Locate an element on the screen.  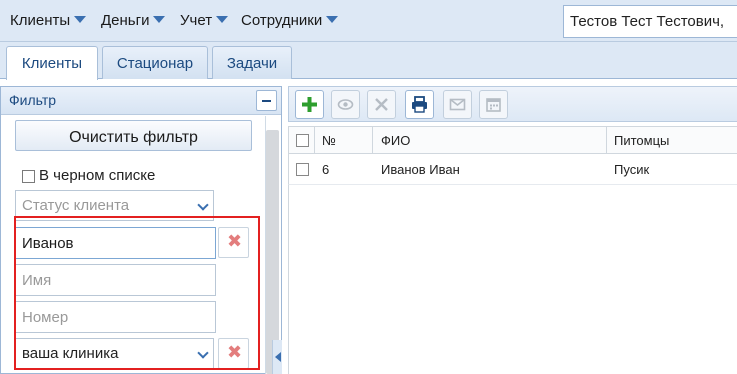
filter-scrollbar-thumb is located at coordinates (272, 252).